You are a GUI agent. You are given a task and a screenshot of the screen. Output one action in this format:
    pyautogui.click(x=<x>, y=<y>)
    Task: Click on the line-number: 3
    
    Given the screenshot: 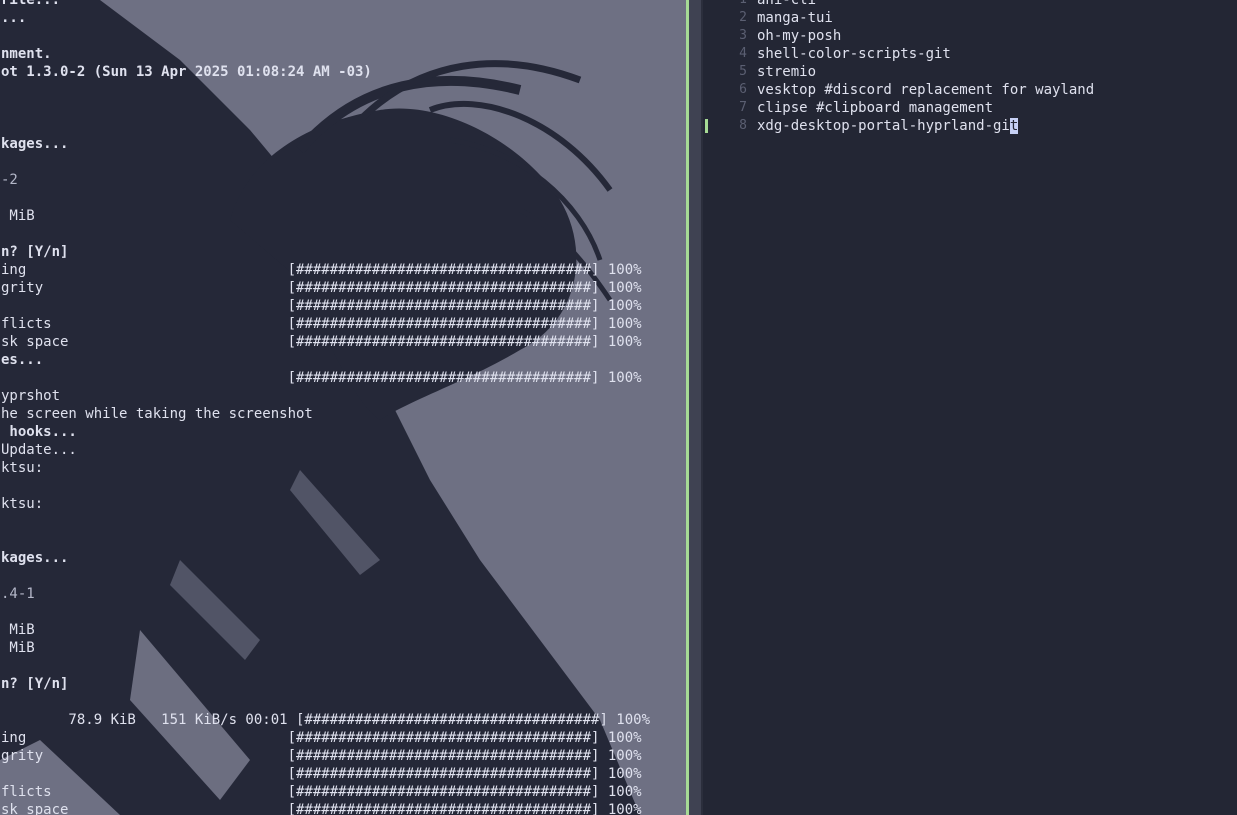 What is the action you would take?
    pyautogui.click(x=743, y=35)
    